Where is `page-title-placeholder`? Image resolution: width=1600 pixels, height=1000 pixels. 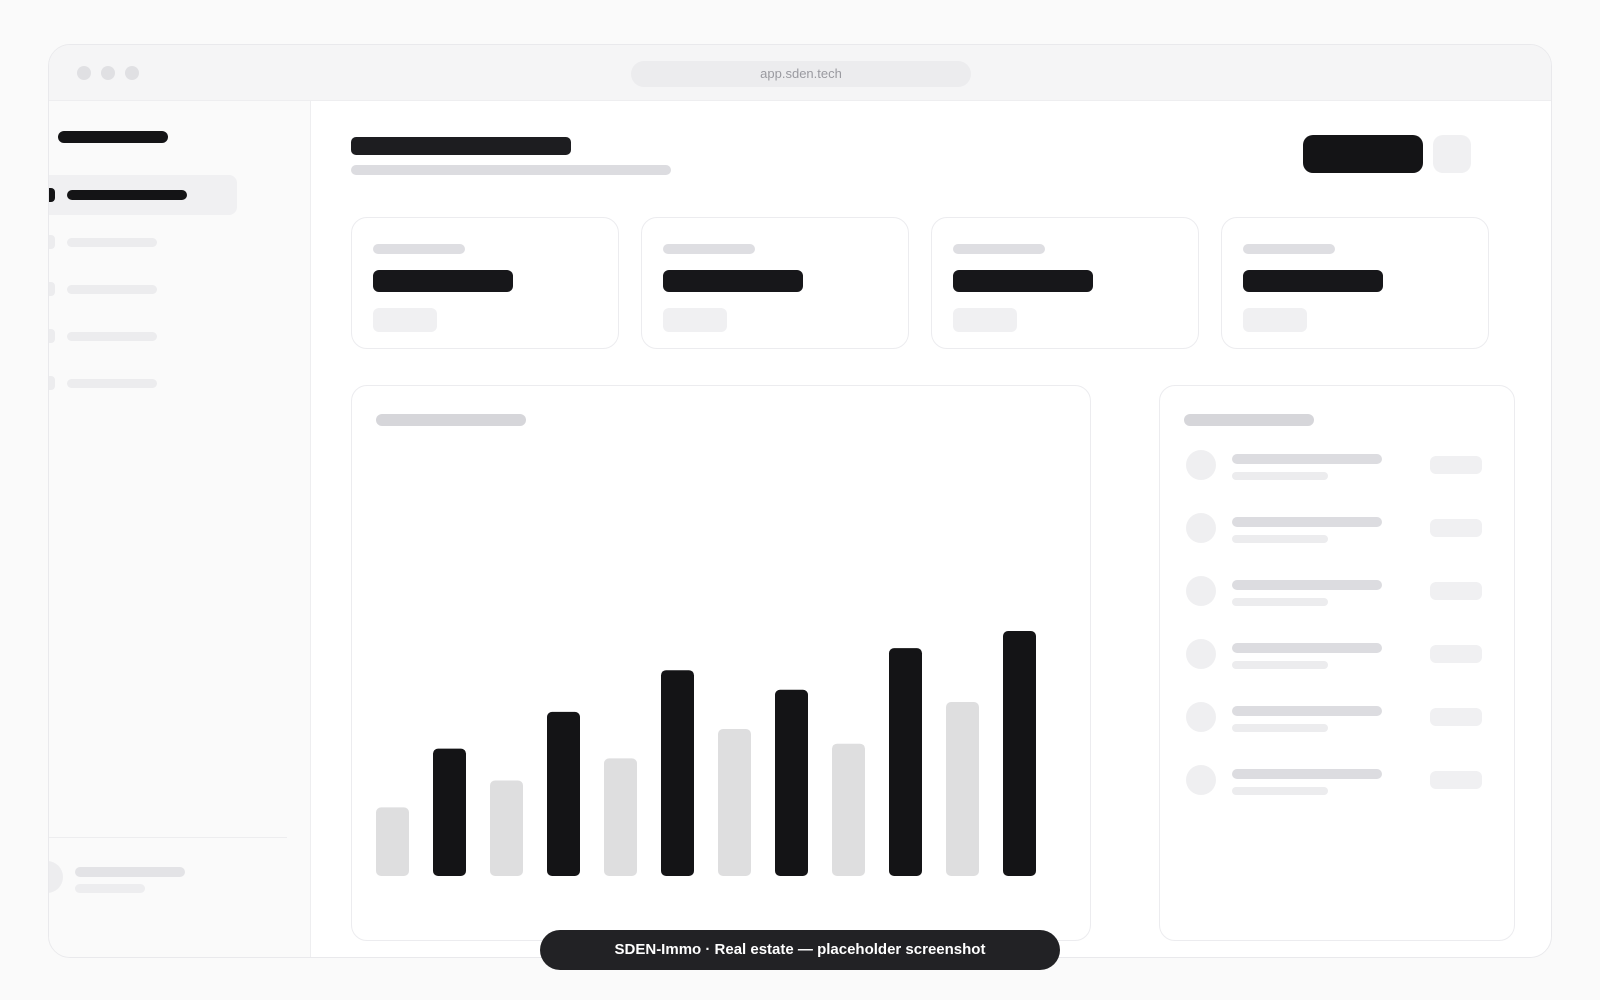
page-title-placeholder is located at coordinates (461, 146).